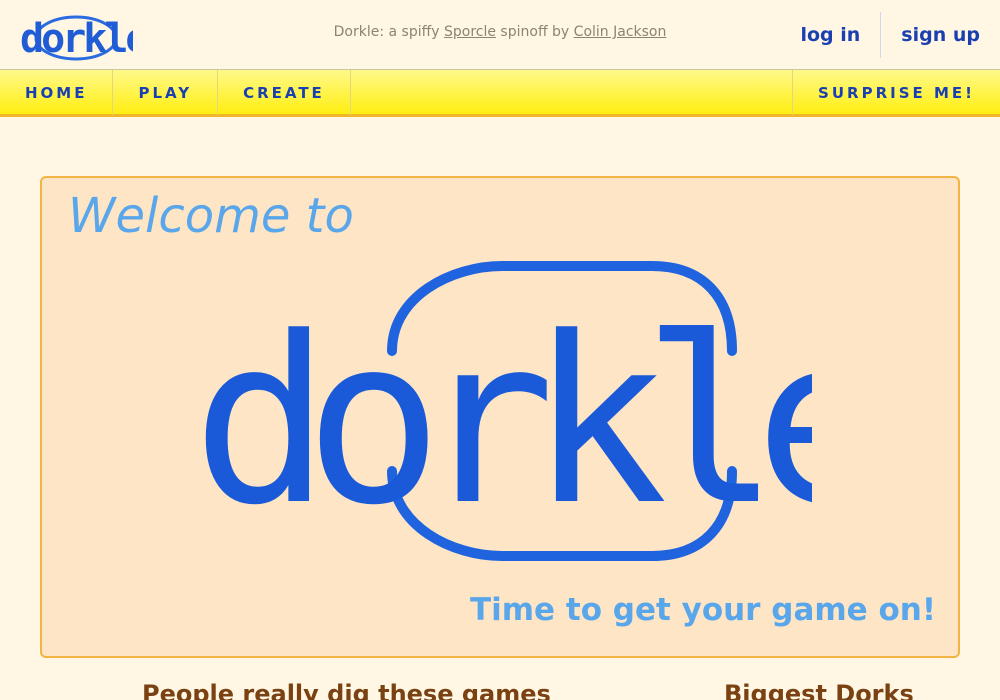 This screenshot has height=700, width=1000. What do you see at coordinates (211, 216) in the screenshot?
I see `welcome-heading: Welcome to` at bounding box center [211, 216].